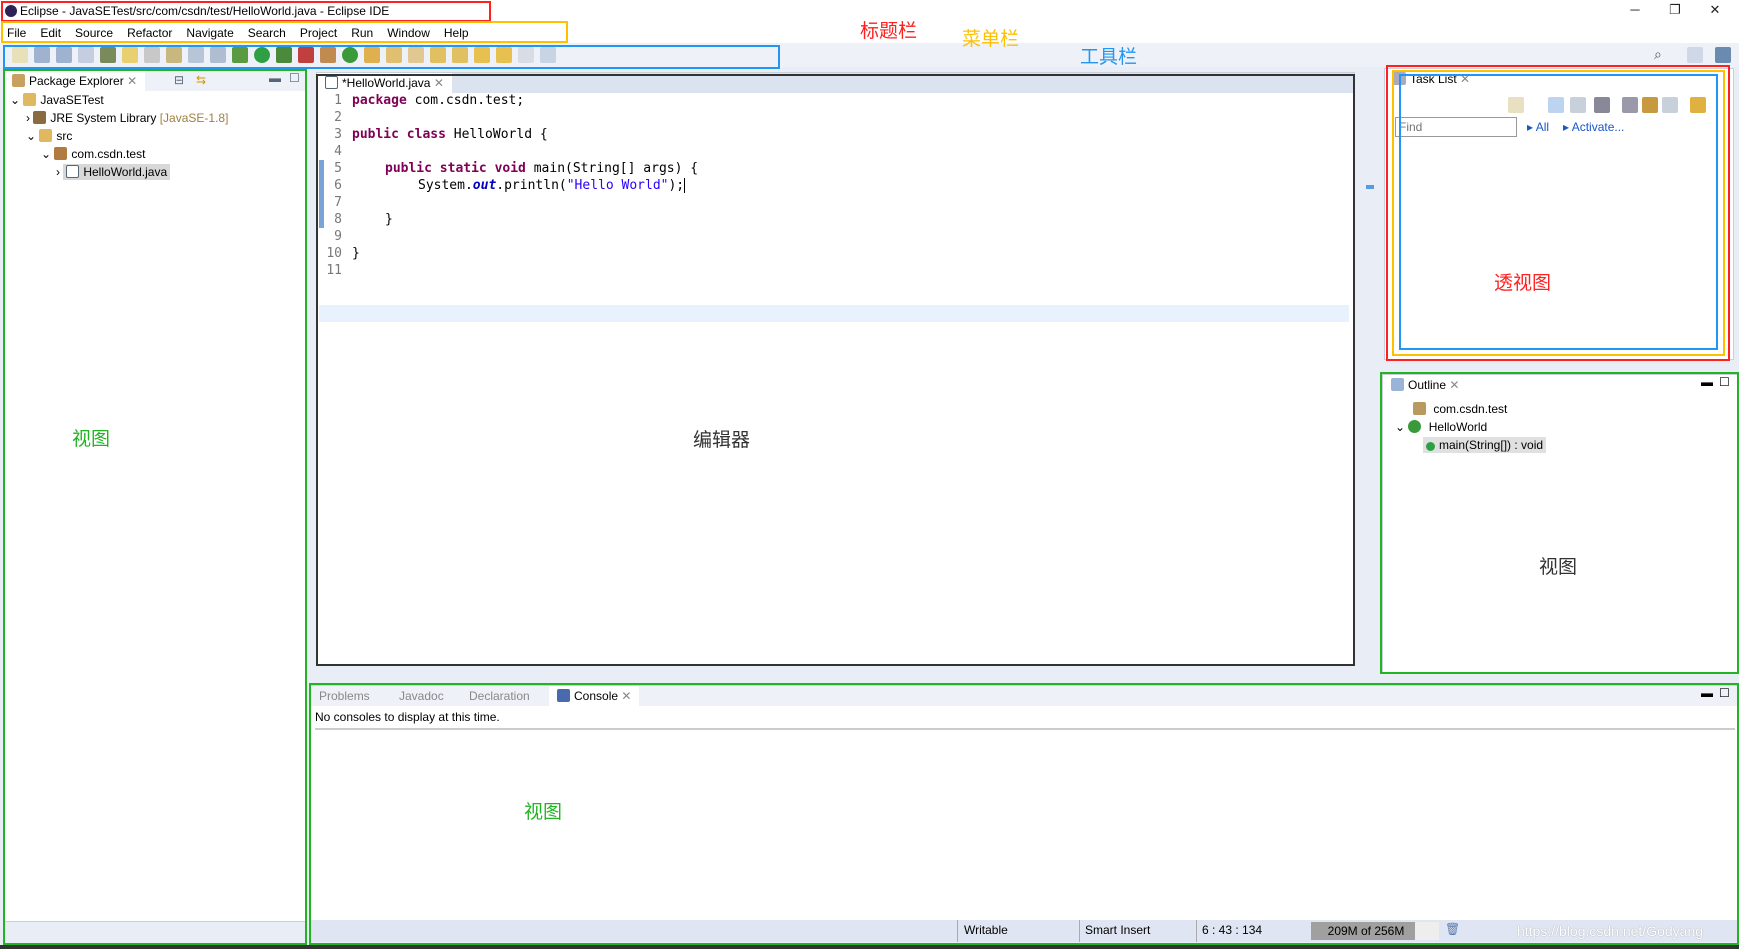 Image resolution: width=1739 pixels, height=949 pixels. What do you see at coordinates (1723, 55) in the screenshot?
I see `java-perspective-icon` at bounding box center [1723, 55].